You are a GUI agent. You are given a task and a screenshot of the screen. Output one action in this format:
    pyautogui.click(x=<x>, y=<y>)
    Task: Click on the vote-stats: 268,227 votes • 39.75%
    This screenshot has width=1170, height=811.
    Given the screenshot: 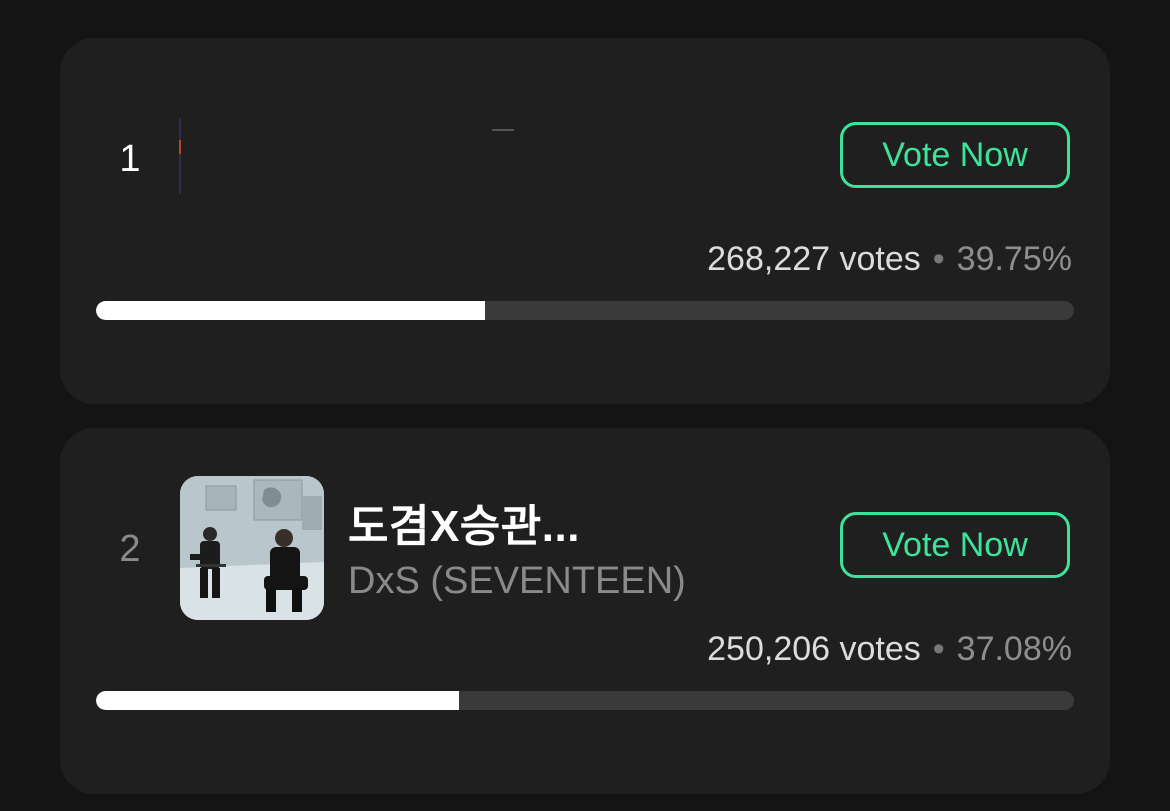 What is the action you would take?
    pyautogui.click(x=889, y=259)
    